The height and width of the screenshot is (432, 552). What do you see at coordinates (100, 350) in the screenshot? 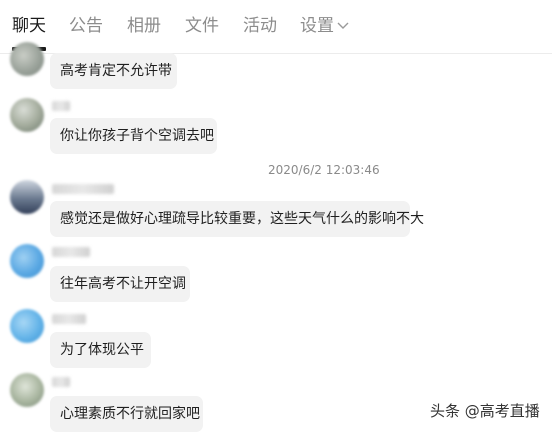
I see `message-bubble: 为了体现公平` at bounding box center [100, 350].